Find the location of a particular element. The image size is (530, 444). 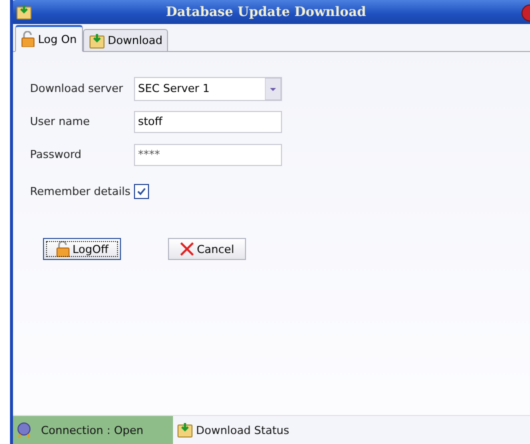

remember-checkbox is located at coordinates (141, 191).